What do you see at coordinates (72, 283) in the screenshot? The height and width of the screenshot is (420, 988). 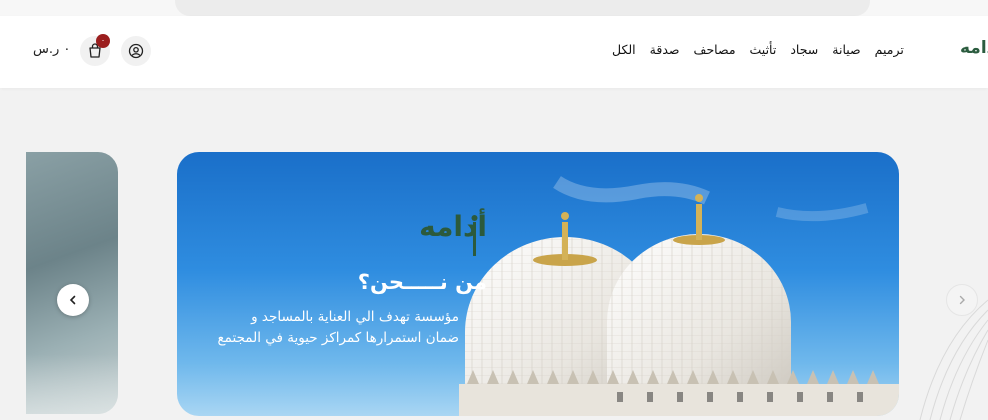 I see `previous-slide-preview` at bounding box center [72, 283].